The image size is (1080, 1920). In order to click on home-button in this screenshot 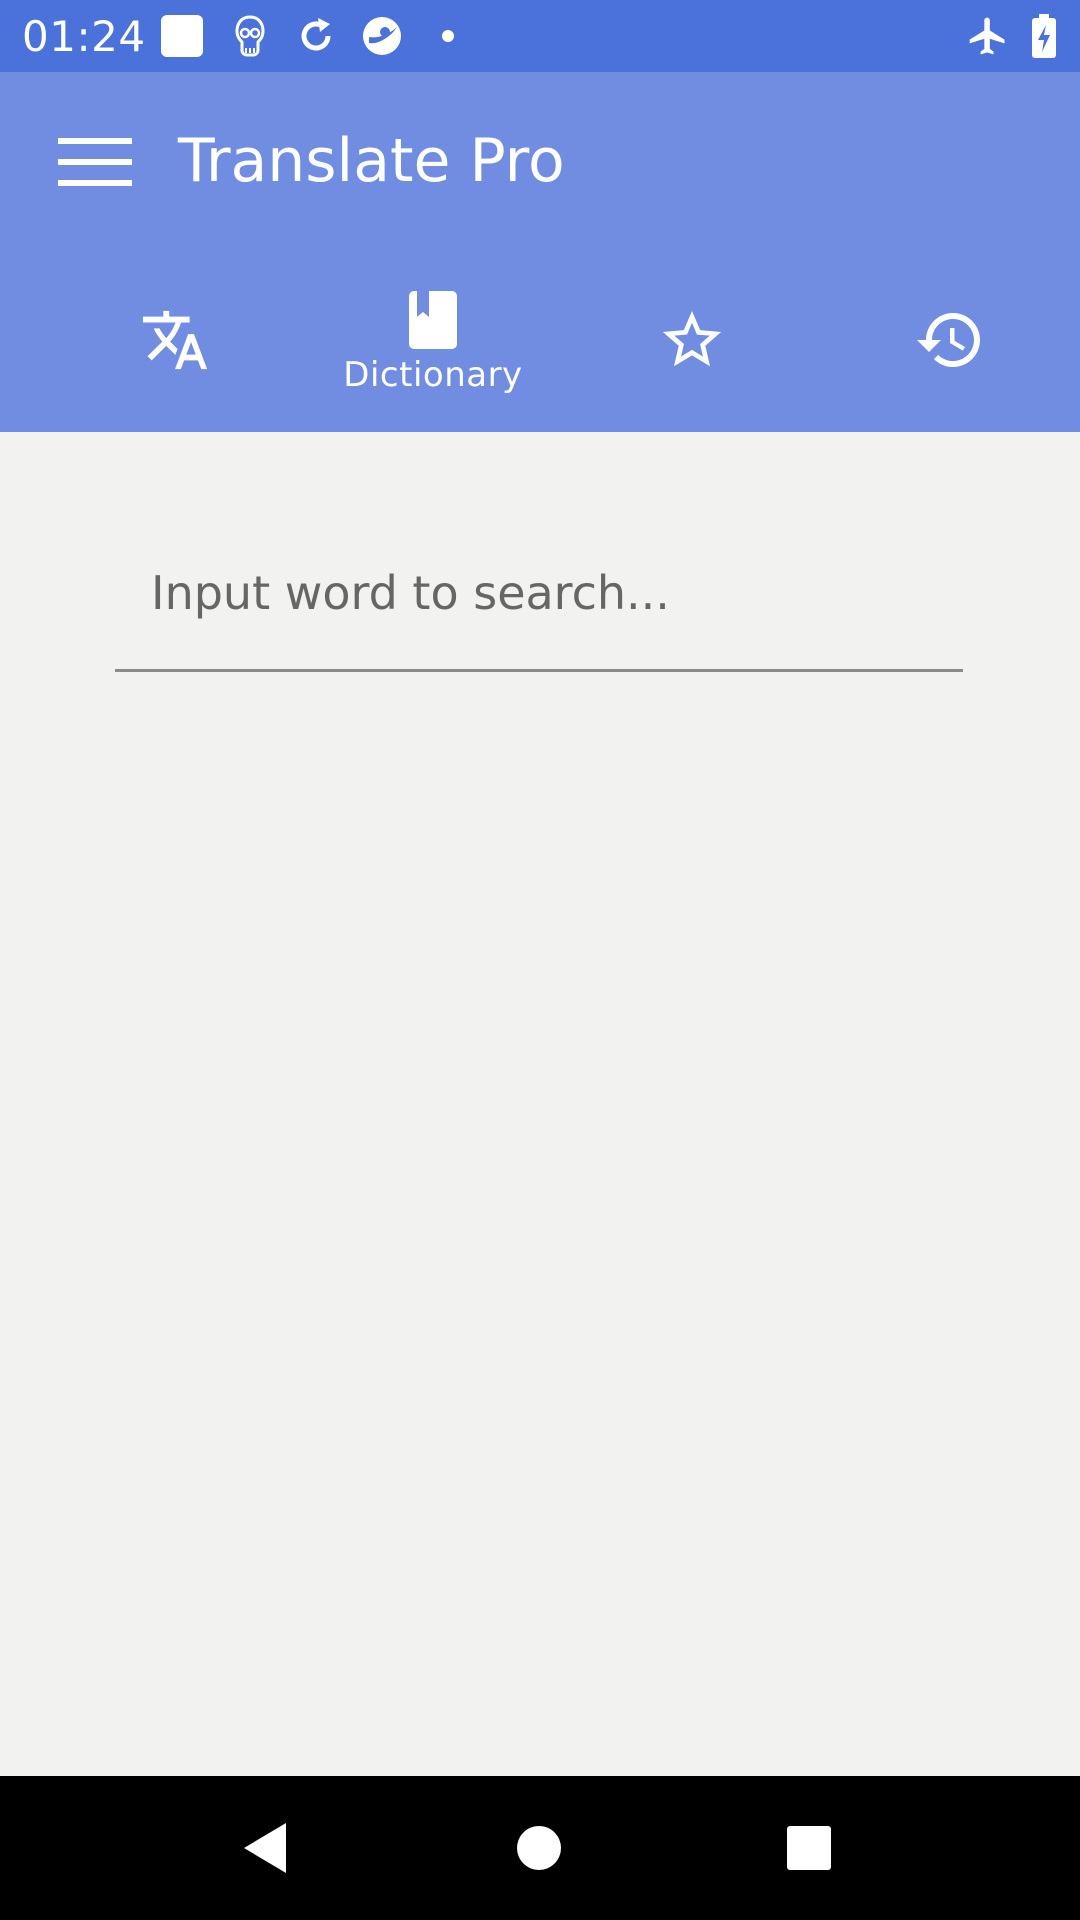, I will do `click(539, 1848)`.